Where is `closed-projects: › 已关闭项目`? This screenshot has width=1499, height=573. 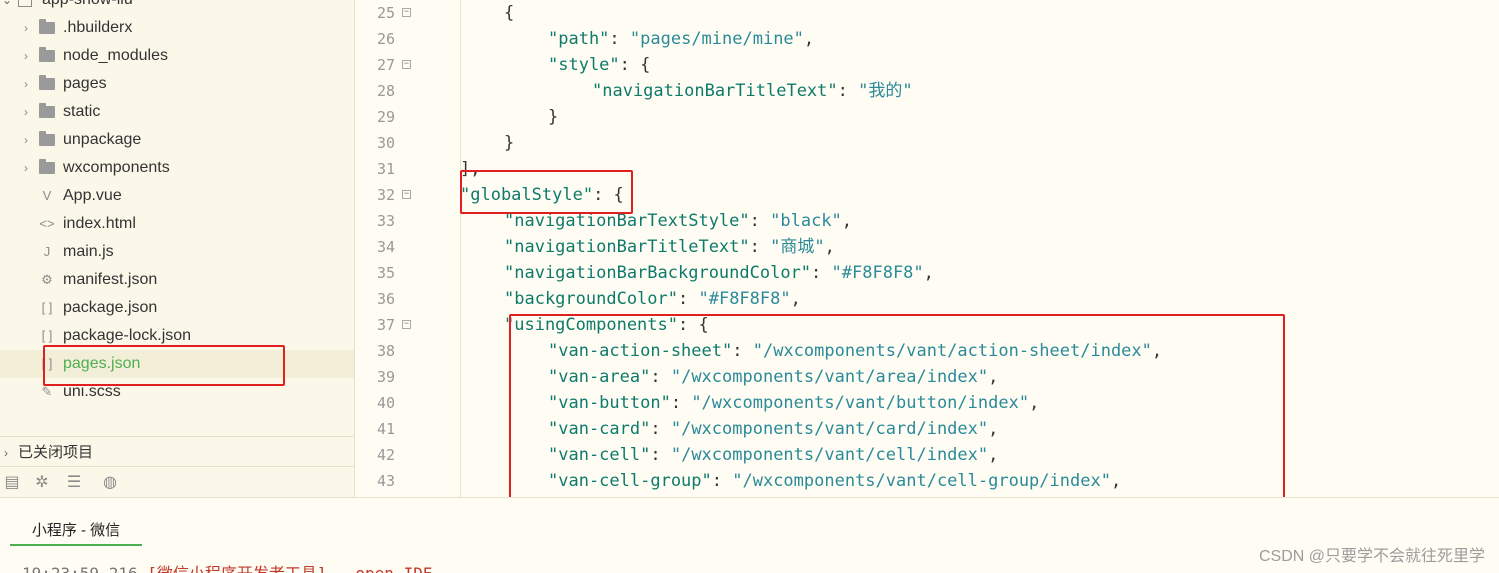 closed-projects: › 已关闭项目 is located at coordinates (177, 451).